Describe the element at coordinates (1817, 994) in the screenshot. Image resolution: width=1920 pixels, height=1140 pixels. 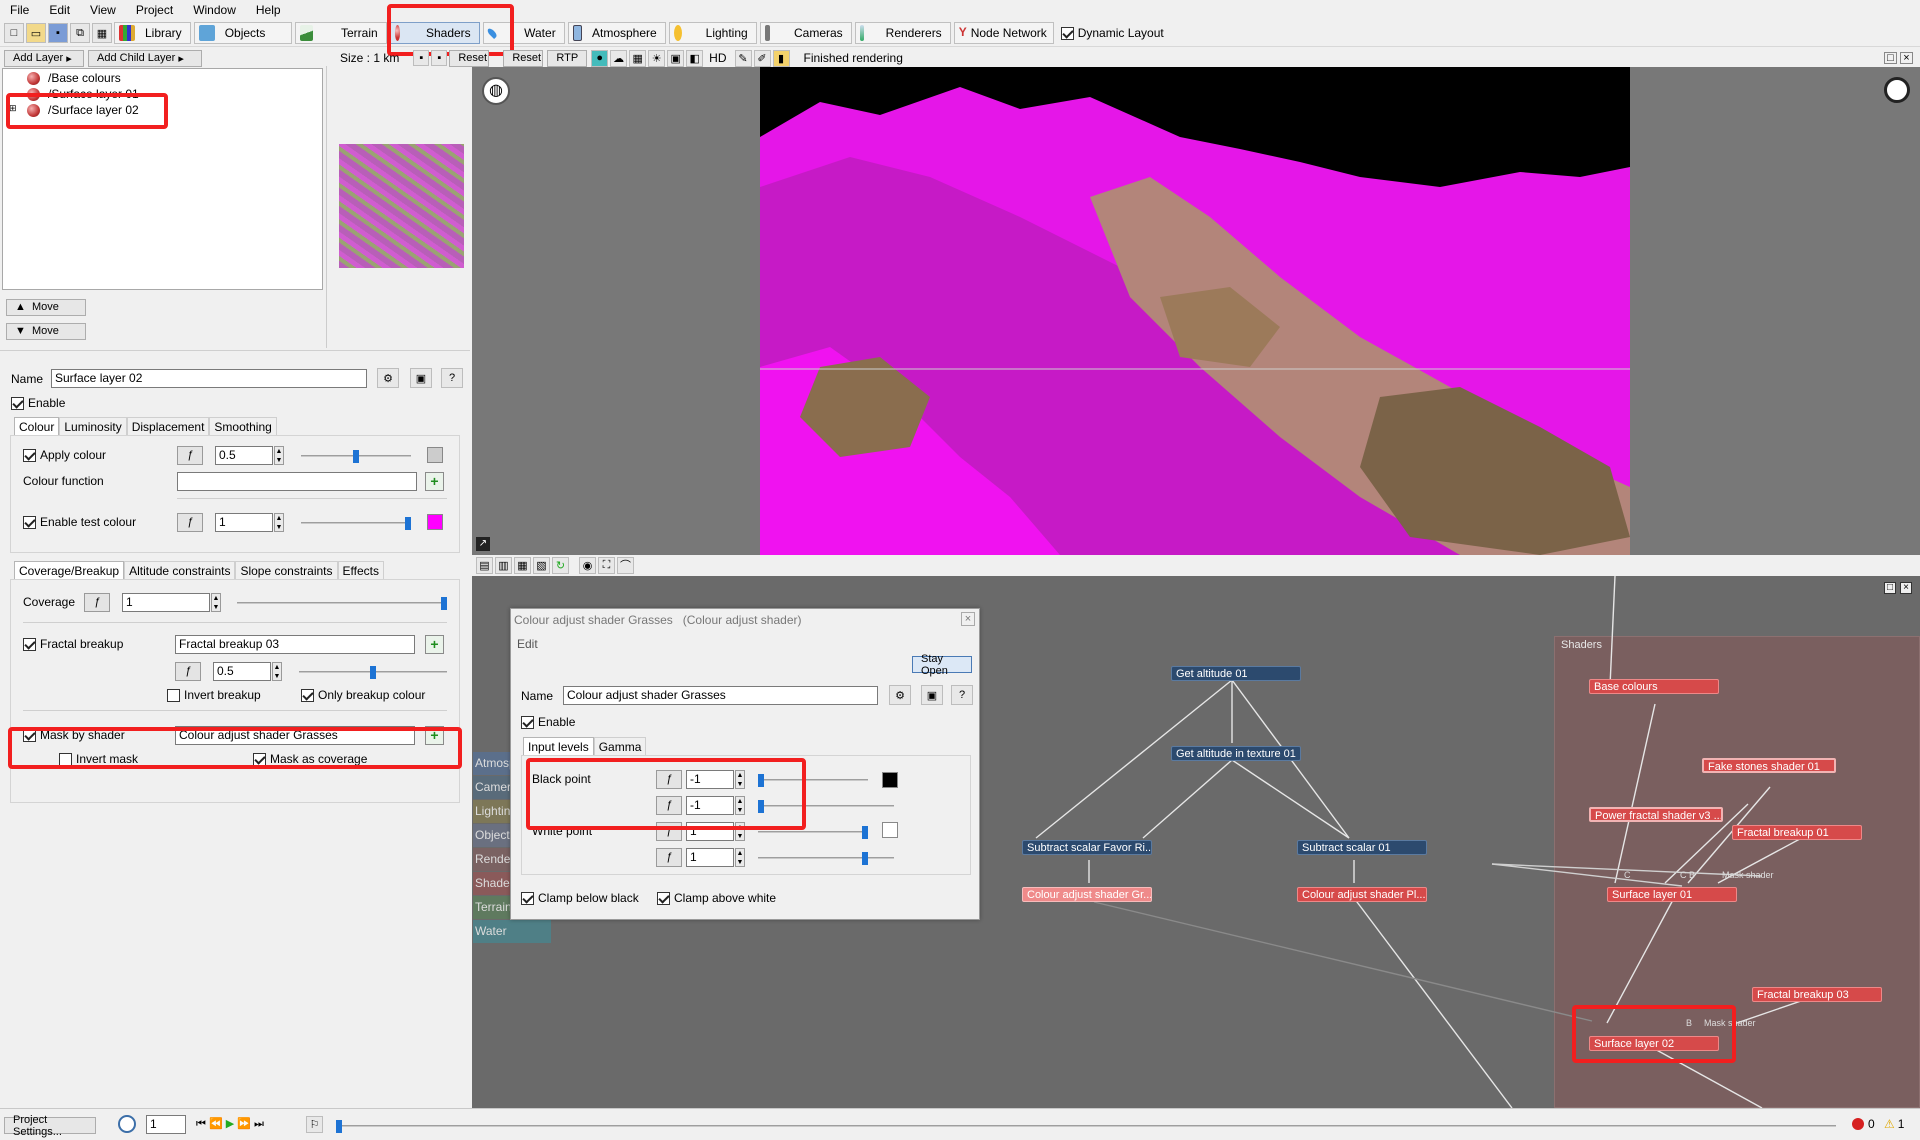
I see `node-fractal-breakup-03: Fractal breakup 03` at that location.